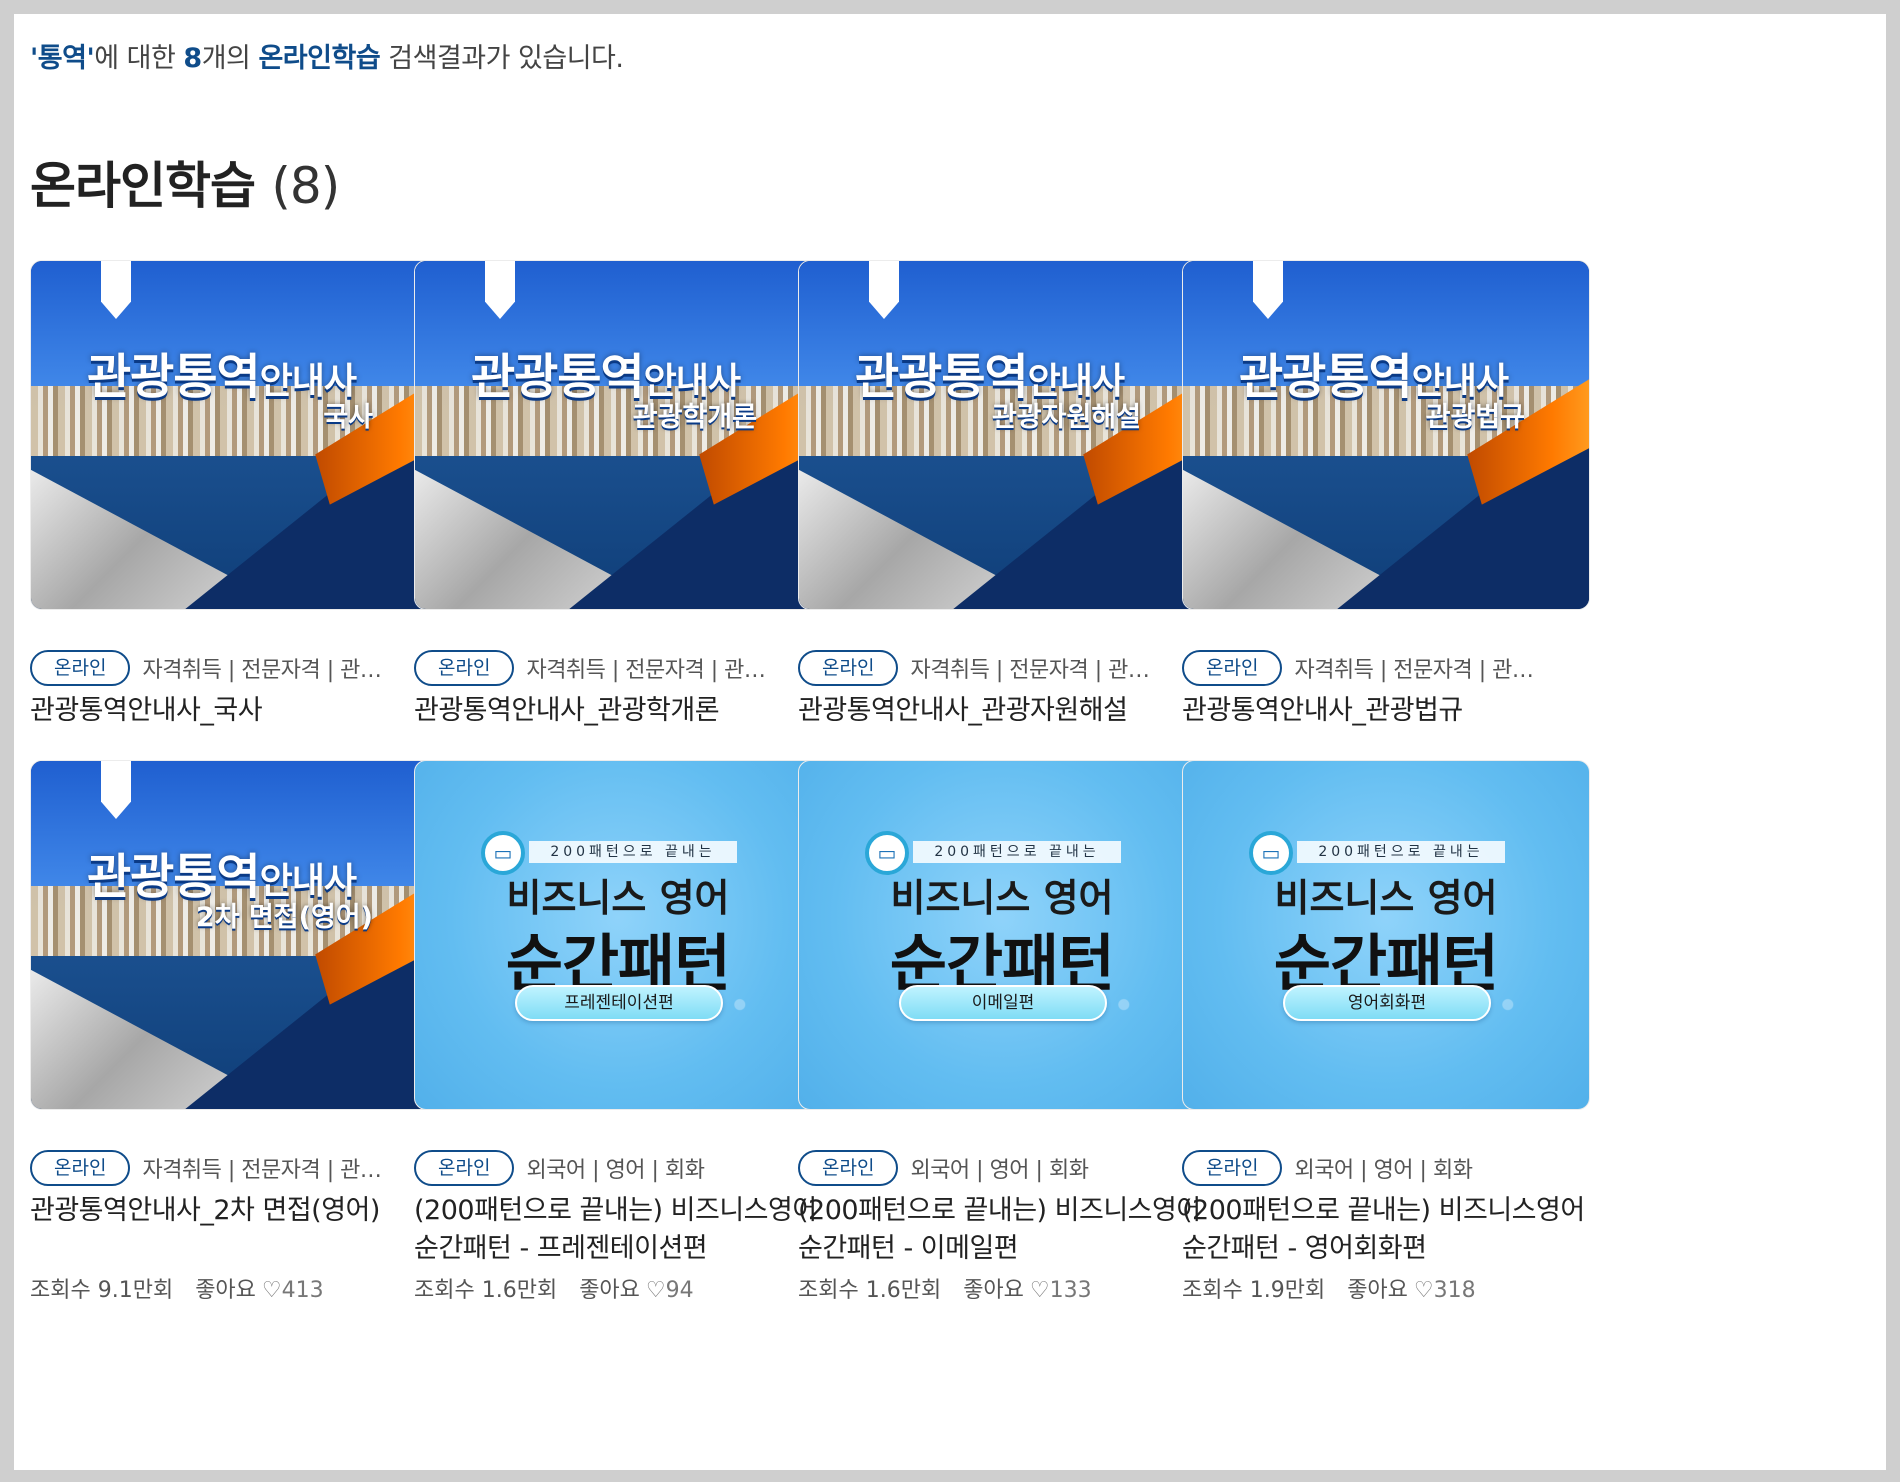 The height and width of the screenshot is (1482, 1900). What do you see at coordinates (319, 58) in the screenshot?
I see `result-category: 온라인학습` at bounding box center [319, 58].